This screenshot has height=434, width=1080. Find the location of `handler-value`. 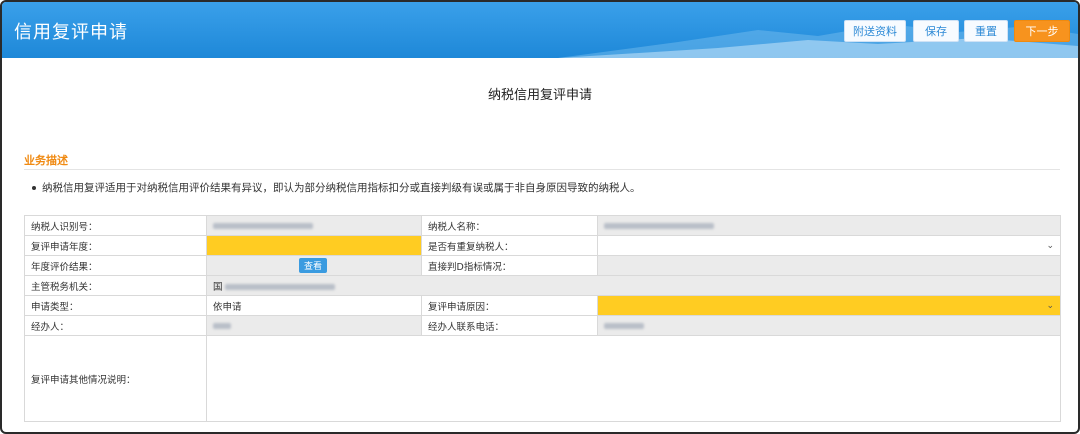

handler-value is located at coordinates (314, 325).